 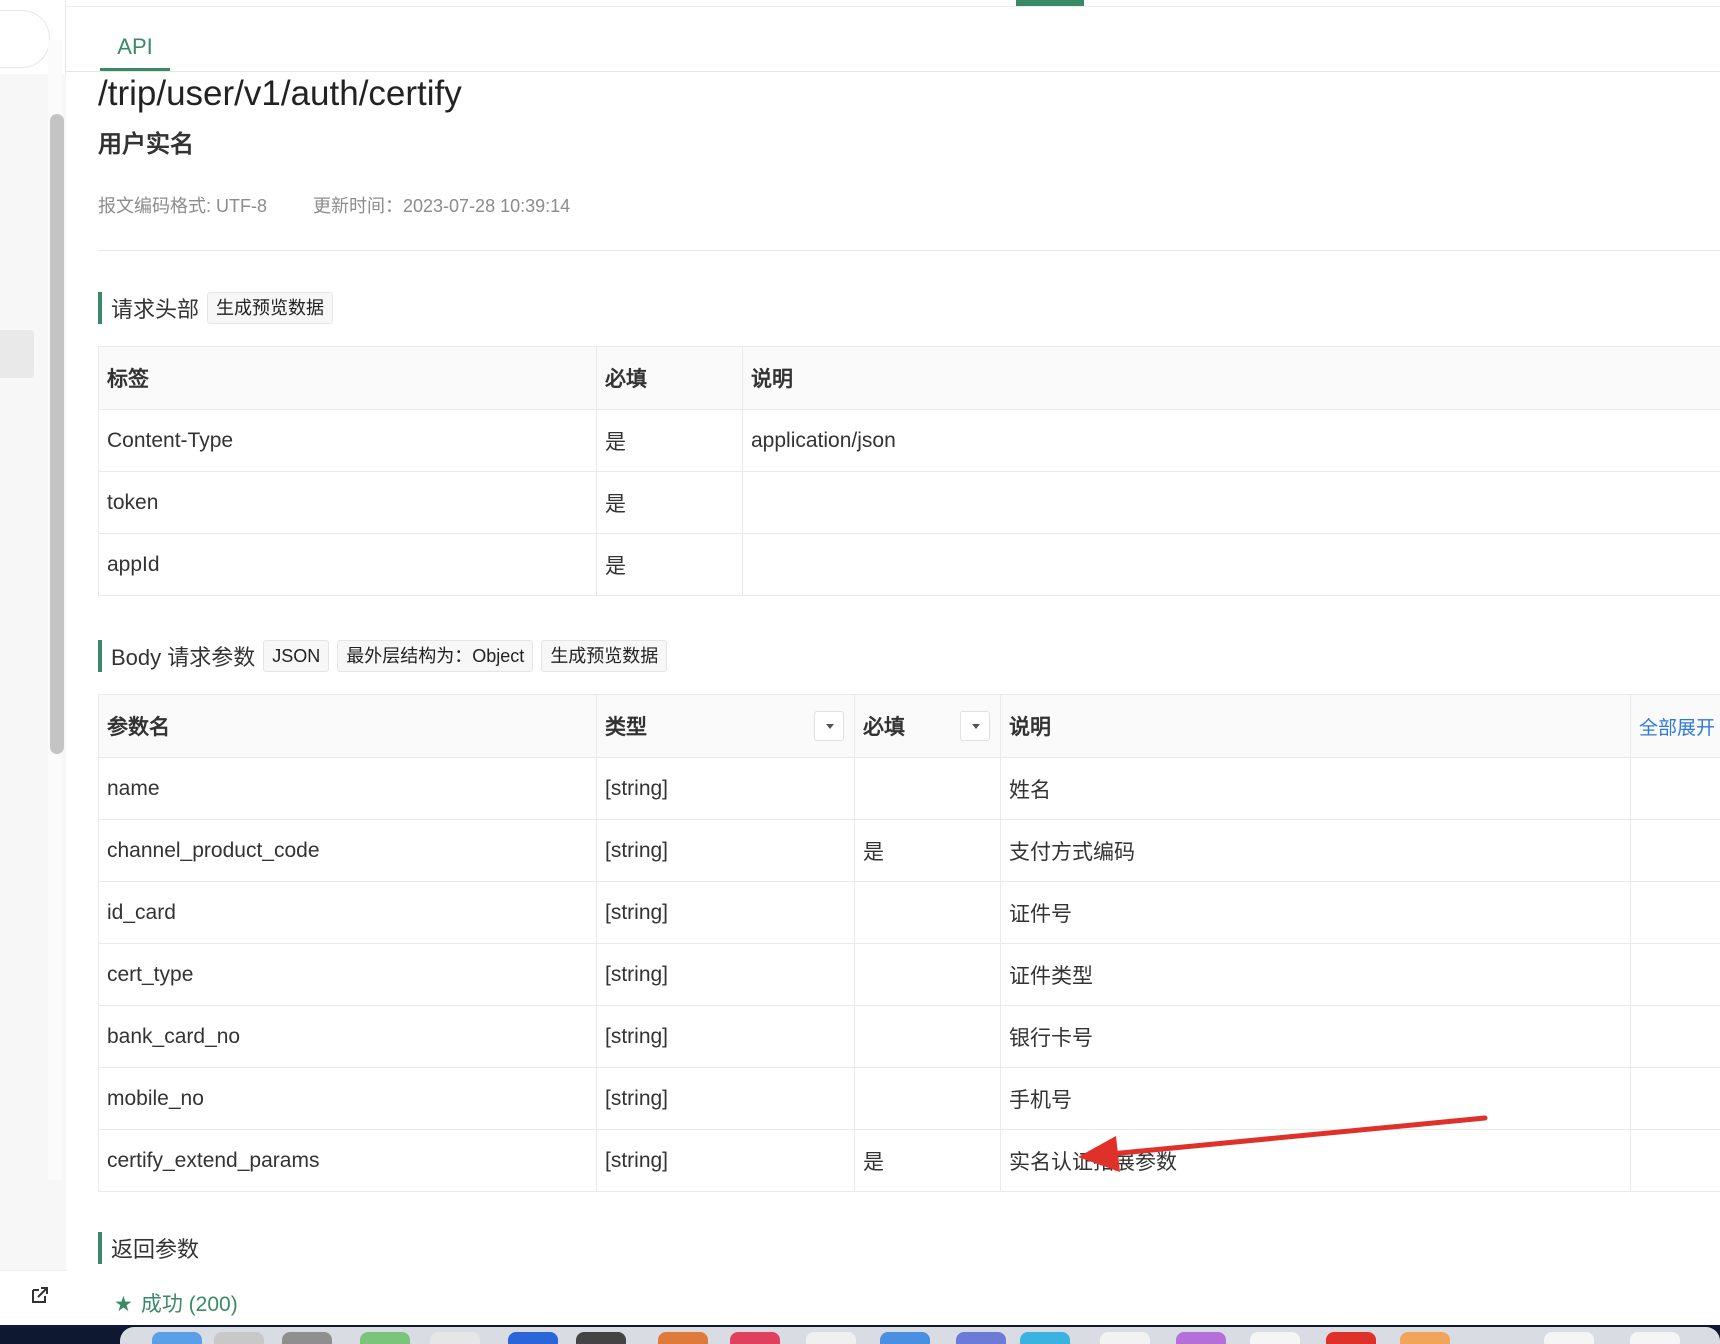 I want to click on table-header-row: 标签 必填 说明, so click(x=909, y=378).